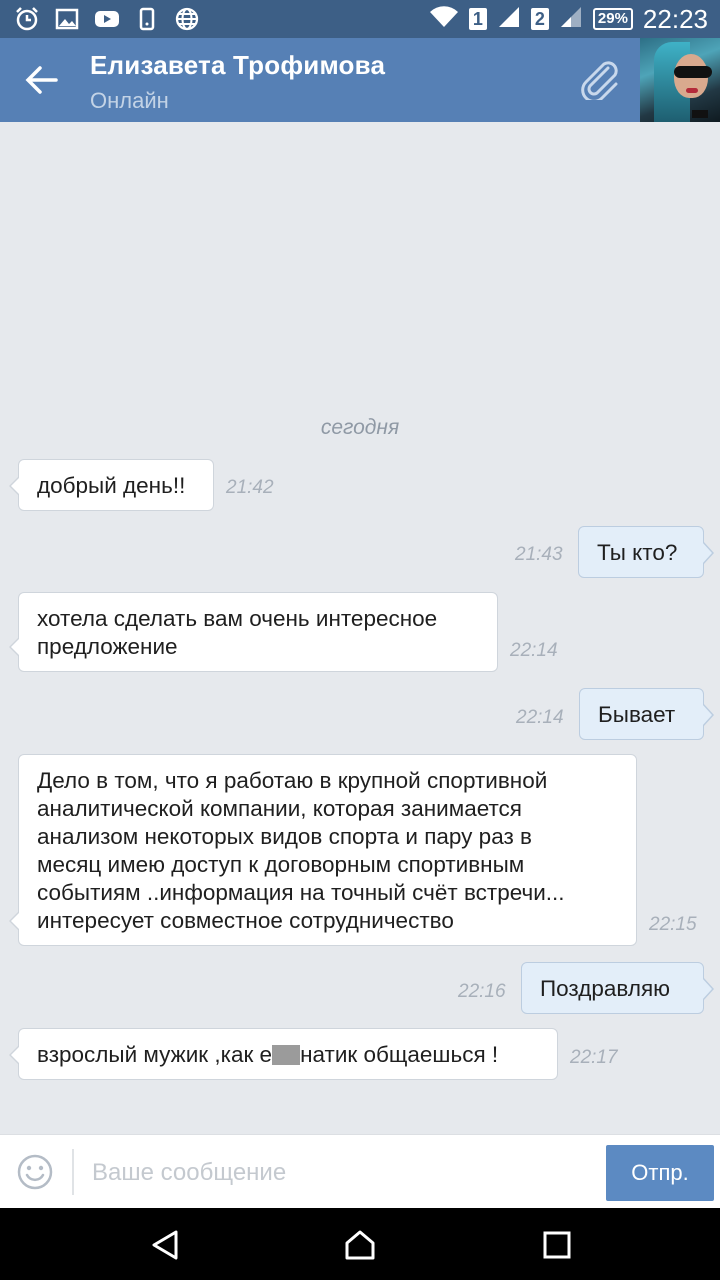  I want to click on message-time: 21:42, so click(250, 487).